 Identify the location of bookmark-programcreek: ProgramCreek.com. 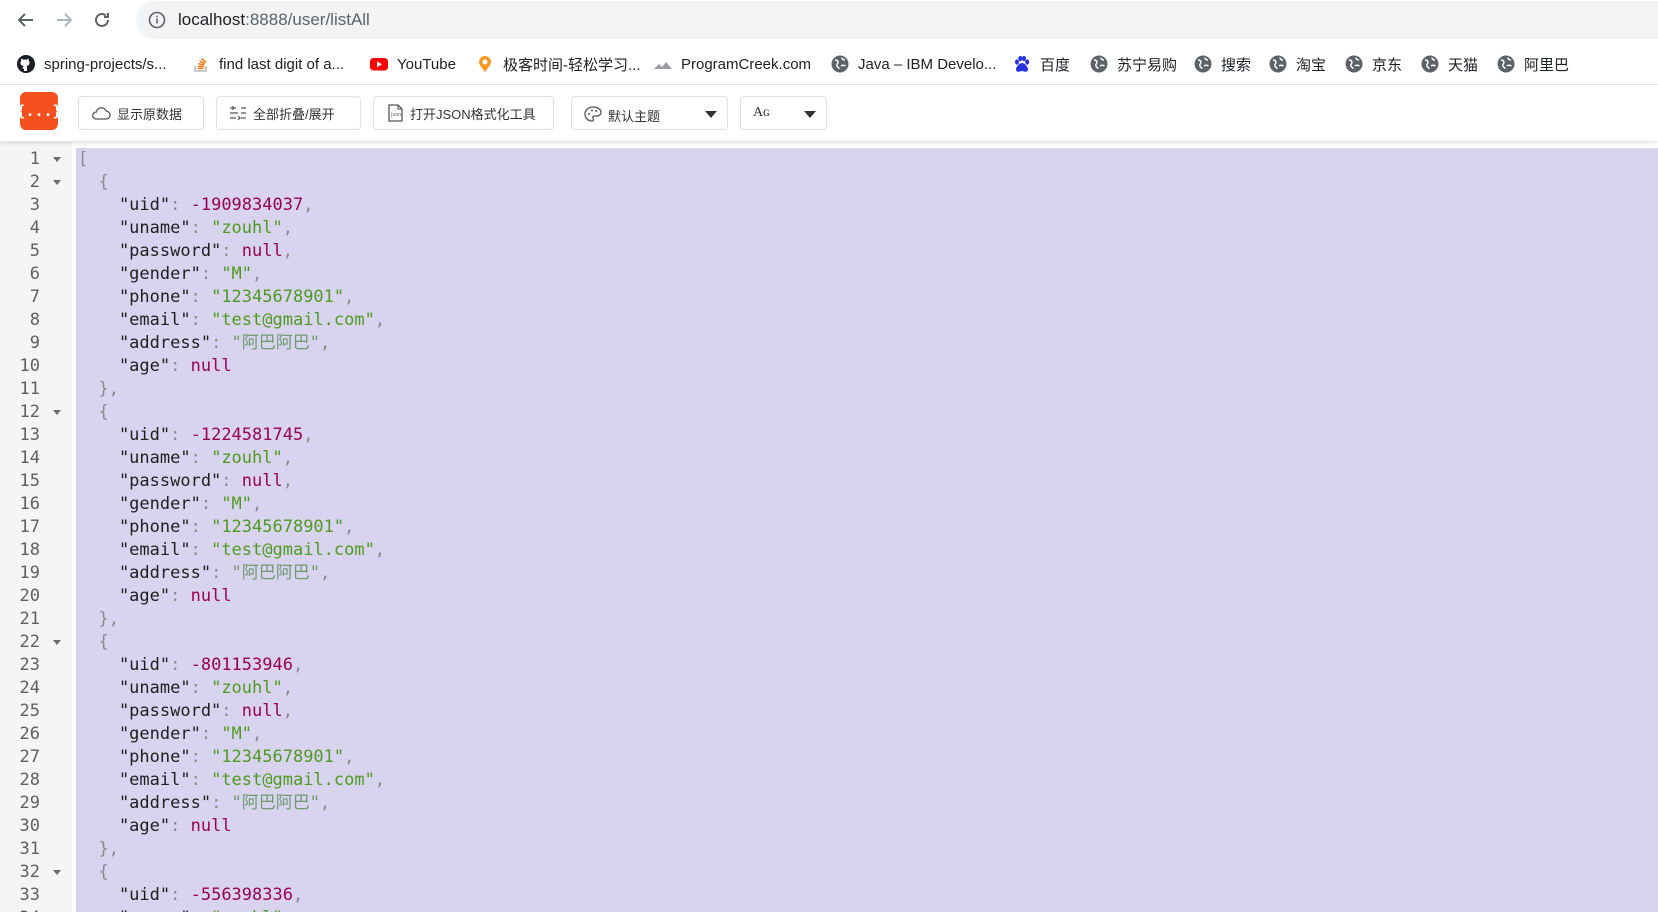
(732, 64).